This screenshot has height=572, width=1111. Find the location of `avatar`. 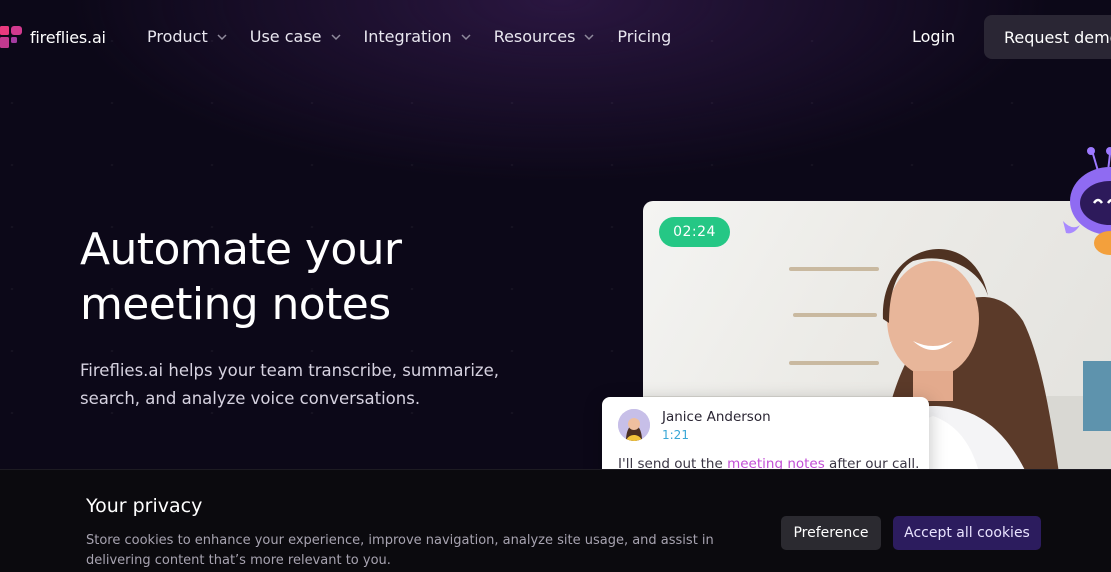

avatar is located at coordinates (634, 425).